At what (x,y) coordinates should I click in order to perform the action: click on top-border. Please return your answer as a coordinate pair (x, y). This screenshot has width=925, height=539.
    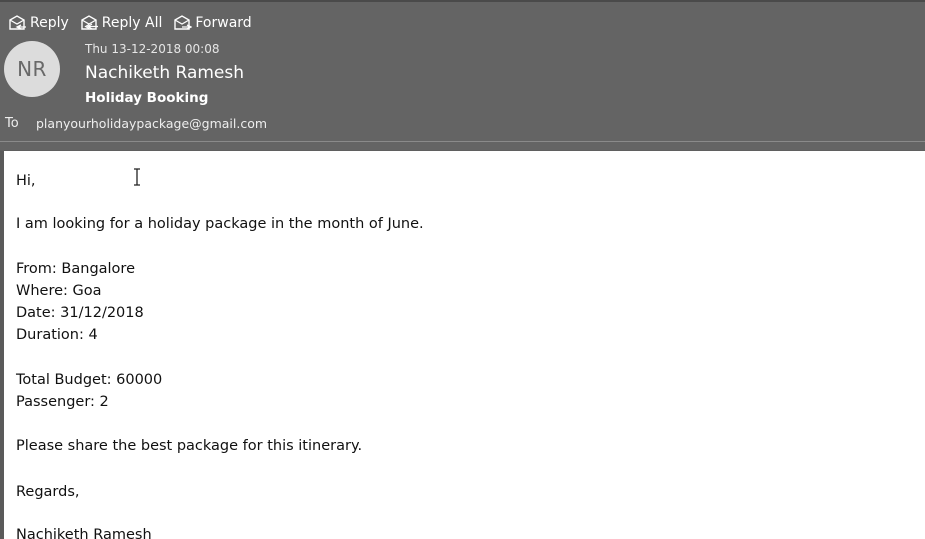
    Looking at the image, I should click on (462, 1).